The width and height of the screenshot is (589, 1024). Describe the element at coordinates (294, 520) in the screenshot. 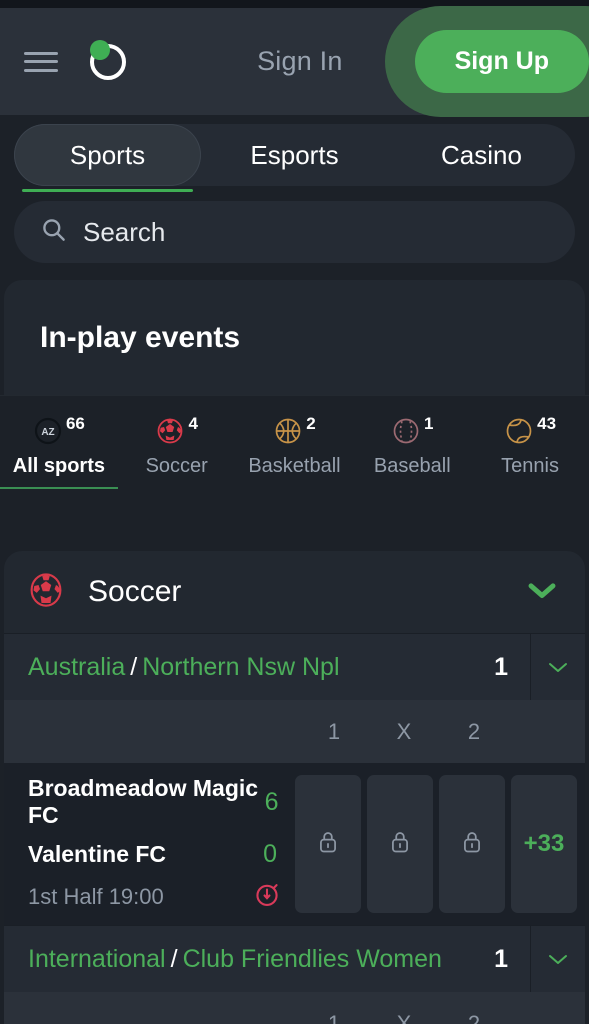

I see `section-gap` at that location.